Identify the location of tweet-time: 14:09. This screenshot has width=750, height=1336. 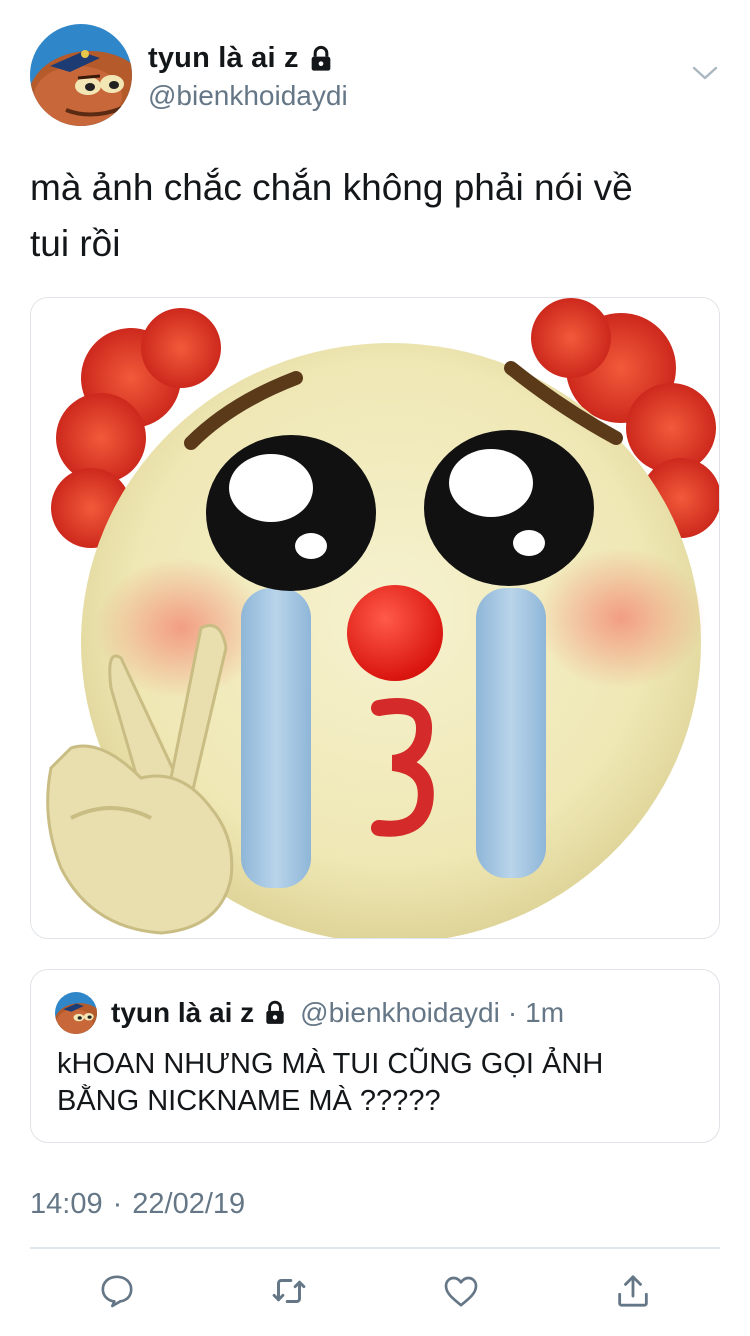
(66, 1204).